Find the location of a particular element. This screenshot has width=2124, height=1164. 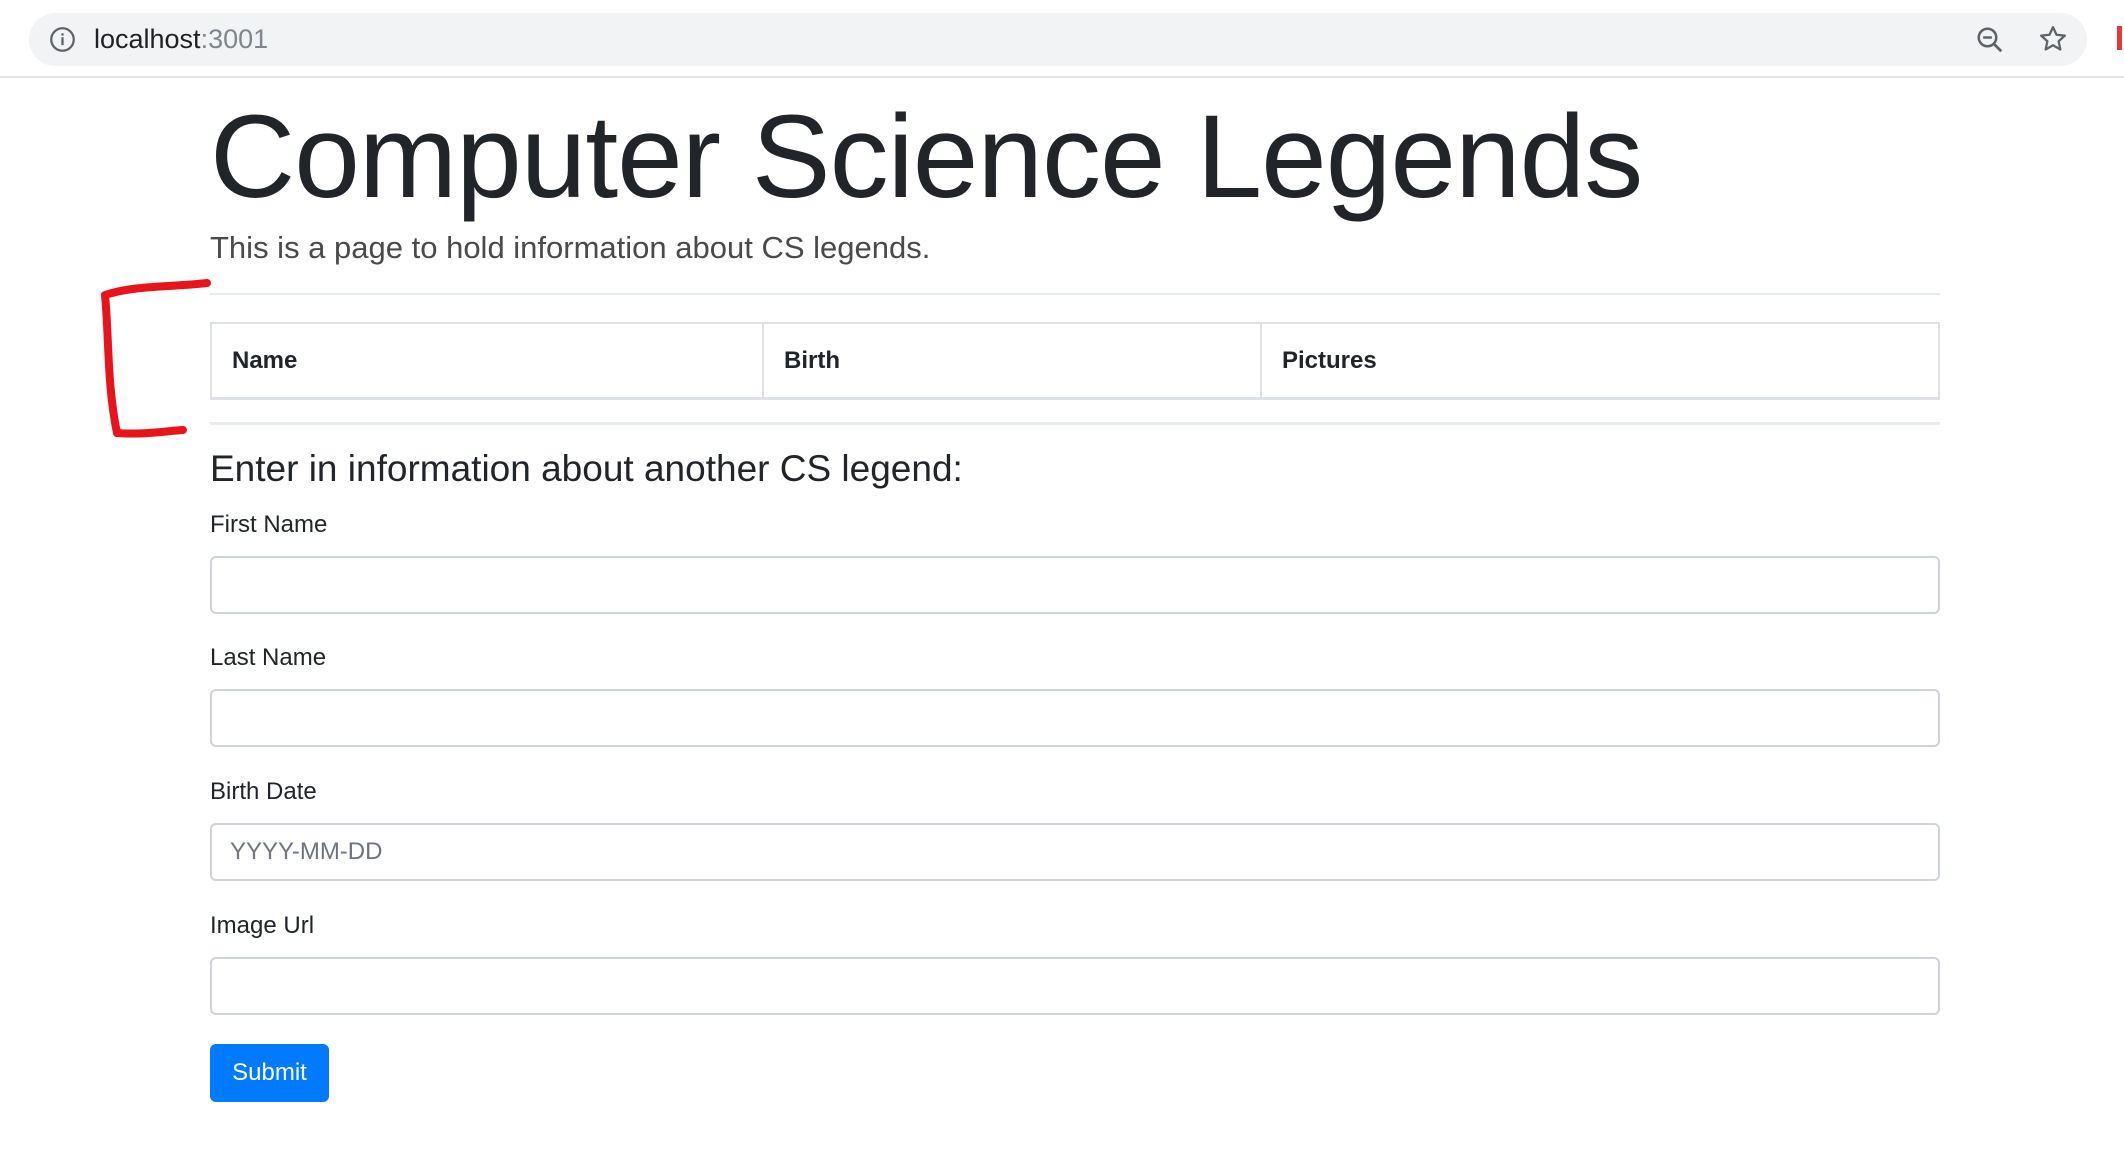

legends-table: Name Birth Pictures is located at coordinates (1075, 361).